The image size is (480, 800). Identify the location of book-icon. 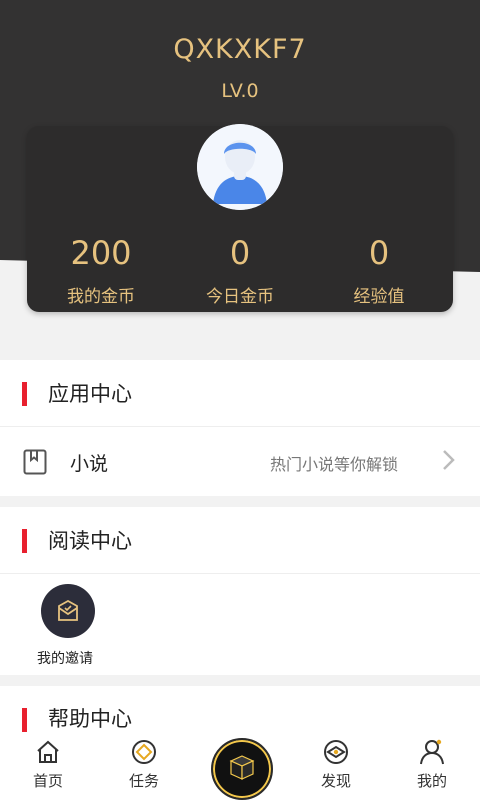
(35, 464).